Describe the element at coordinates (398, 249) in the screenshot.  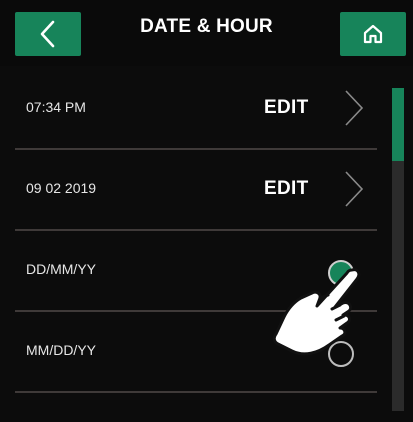
I see `scrollbar` at that location.